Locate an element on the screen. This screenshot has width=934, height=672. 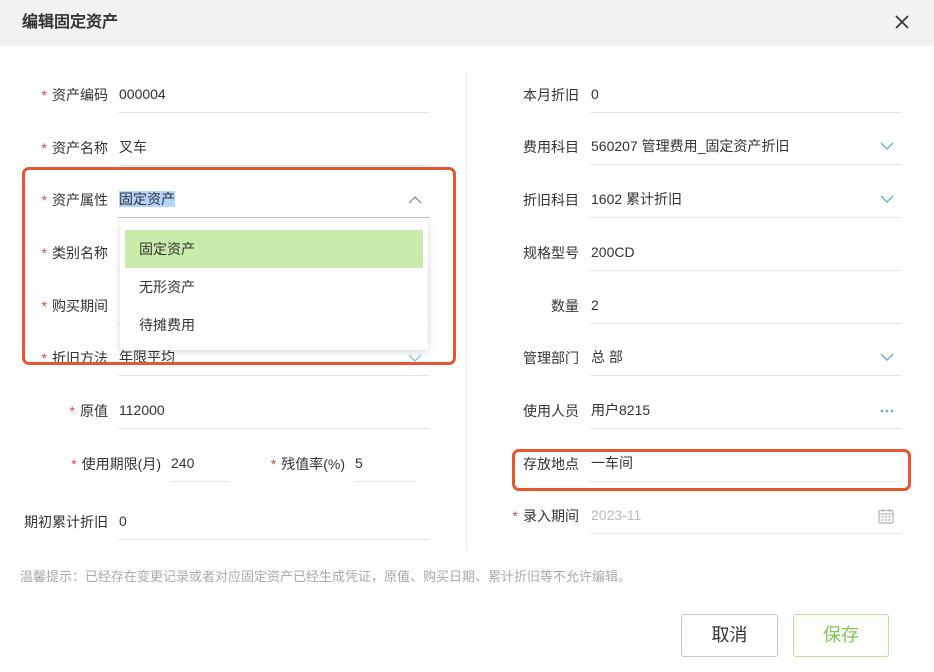
quantity-input: 2 is located at coordinates (745, 306).